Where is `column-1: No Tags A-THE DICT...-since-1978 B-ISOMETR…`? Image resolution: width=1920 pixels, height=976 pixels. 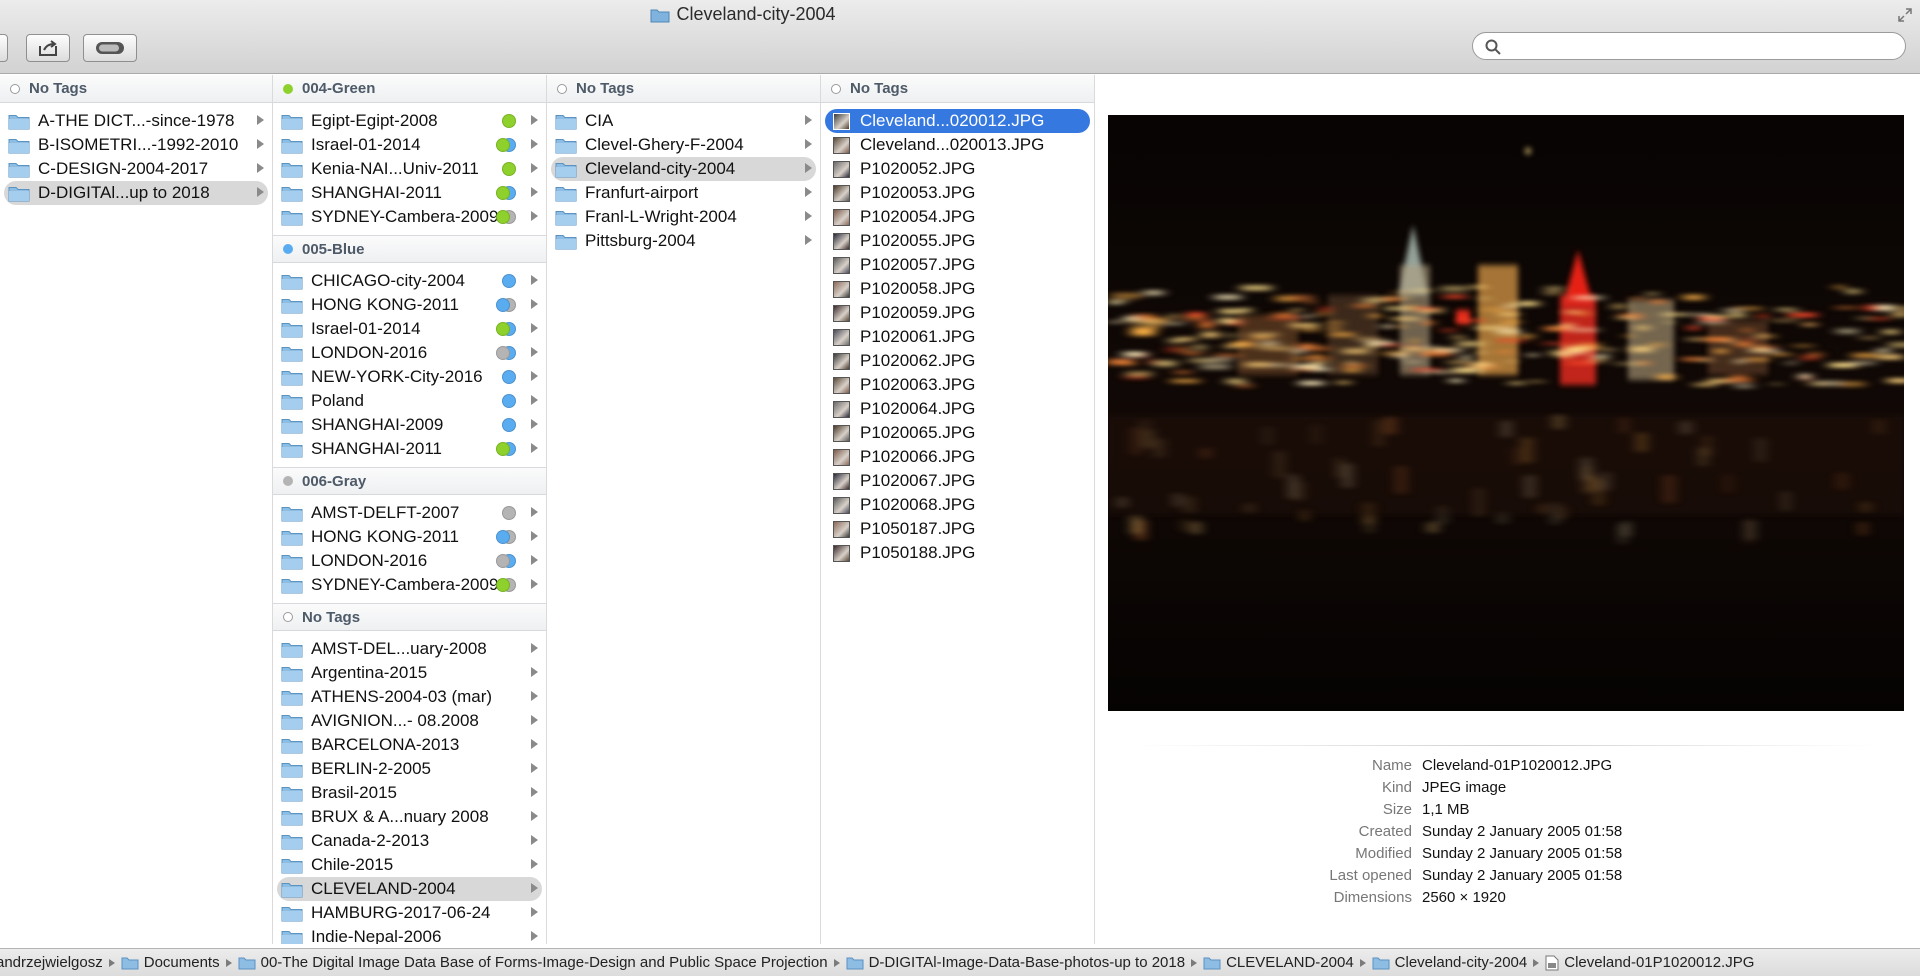
column-1: No Tags A-THE DICT...-since-1978 B-ISOMETR… is located at coordinates (136, 509).